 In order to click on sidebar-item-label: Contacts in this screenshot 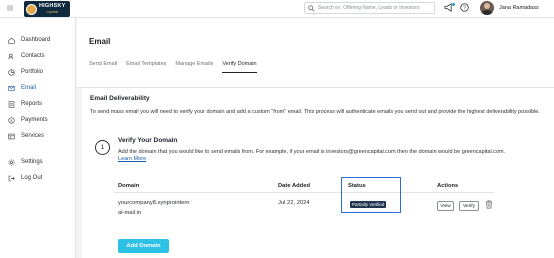, I will do `click(33, 56)`.